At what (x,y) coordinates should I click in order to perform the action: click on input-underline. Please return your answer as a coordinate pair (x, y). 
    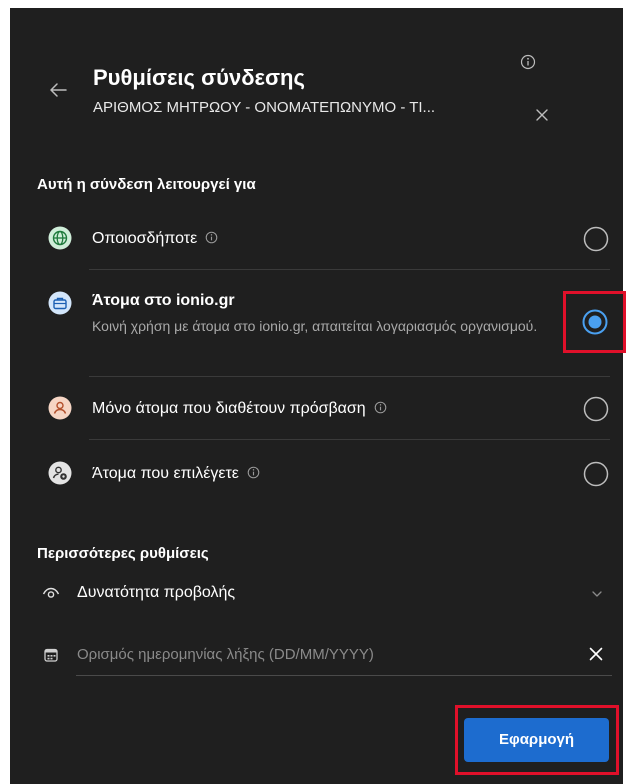
    Looking at the image, I should click on (344, 675).